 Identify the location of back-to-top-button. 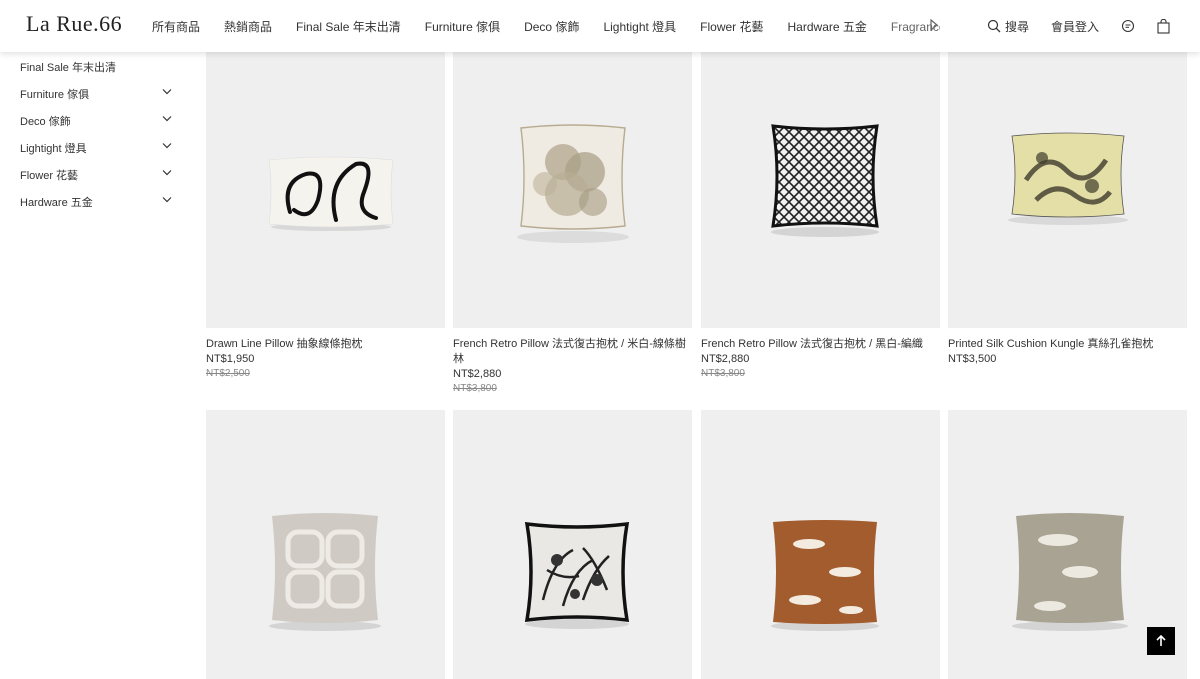
(1161, 641).